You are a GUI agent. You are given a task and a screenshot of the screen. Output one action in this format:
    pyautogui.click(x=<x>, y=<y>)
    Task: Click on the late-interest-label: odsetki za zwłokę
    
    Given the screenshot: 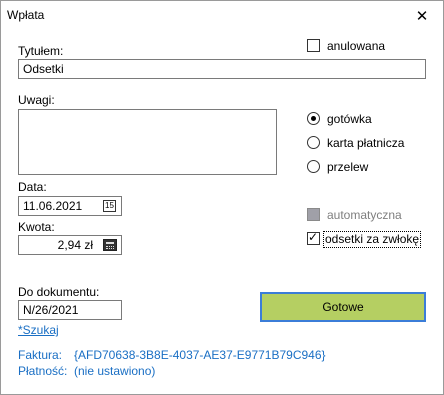 What is the action you would take?
    pyautogui.click(x=372, y=239)
    